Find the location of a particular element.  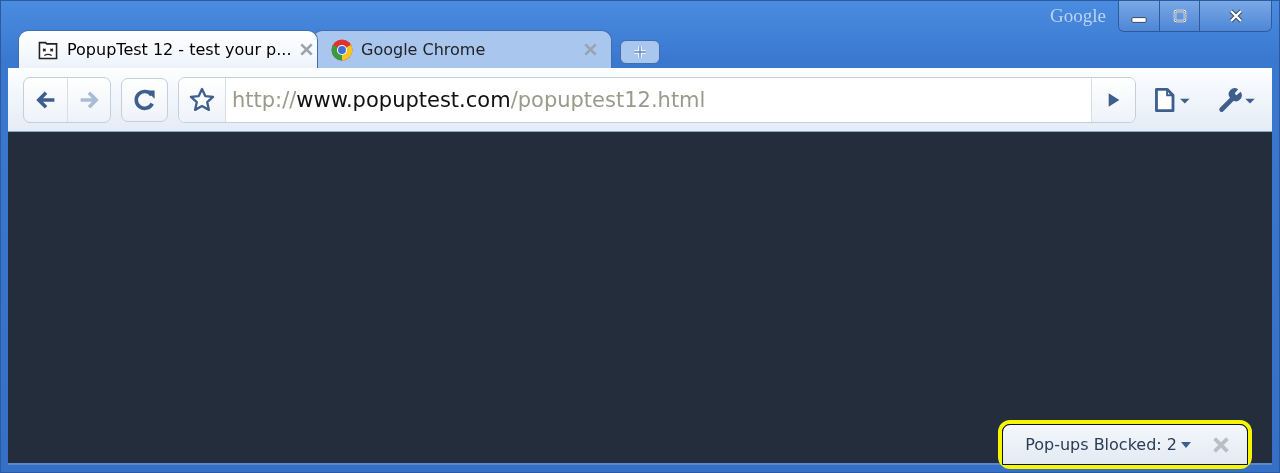

star-icon is located at coordinates (202, 99).